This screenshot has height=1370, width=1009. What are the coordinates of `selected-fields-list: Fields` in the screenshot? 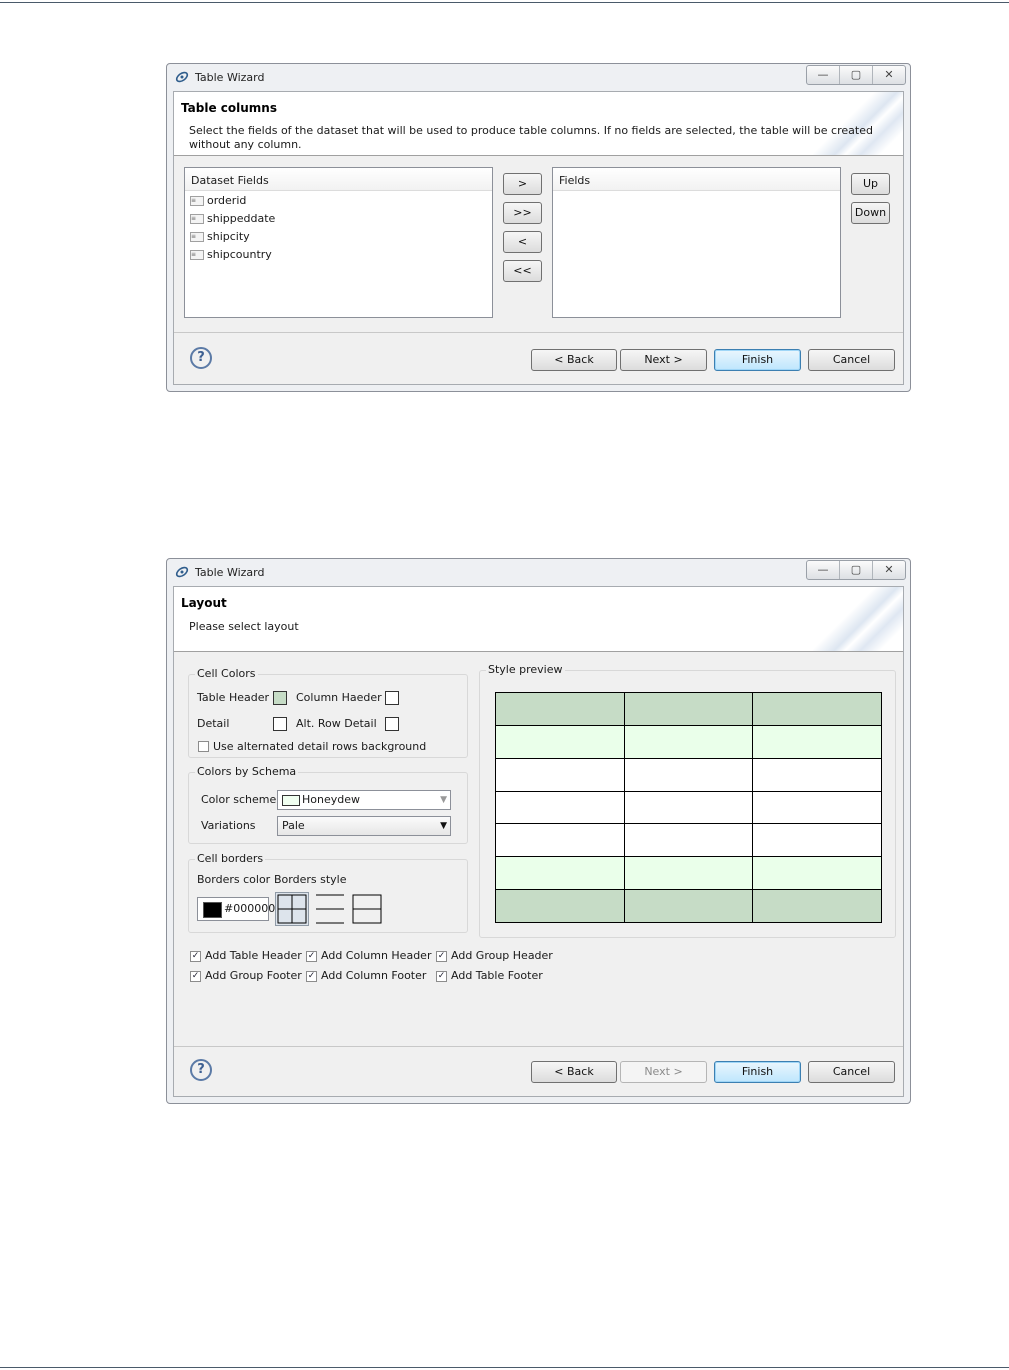 It's located at (696, 242).